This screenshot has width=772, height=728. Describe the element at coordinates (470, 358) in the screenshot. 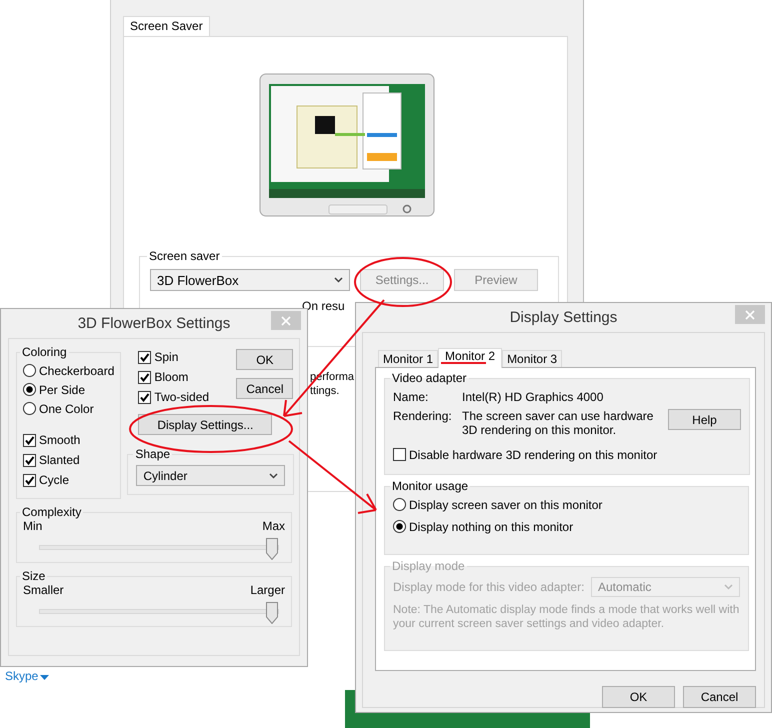

I see `tab: Monitor 2` at that location.